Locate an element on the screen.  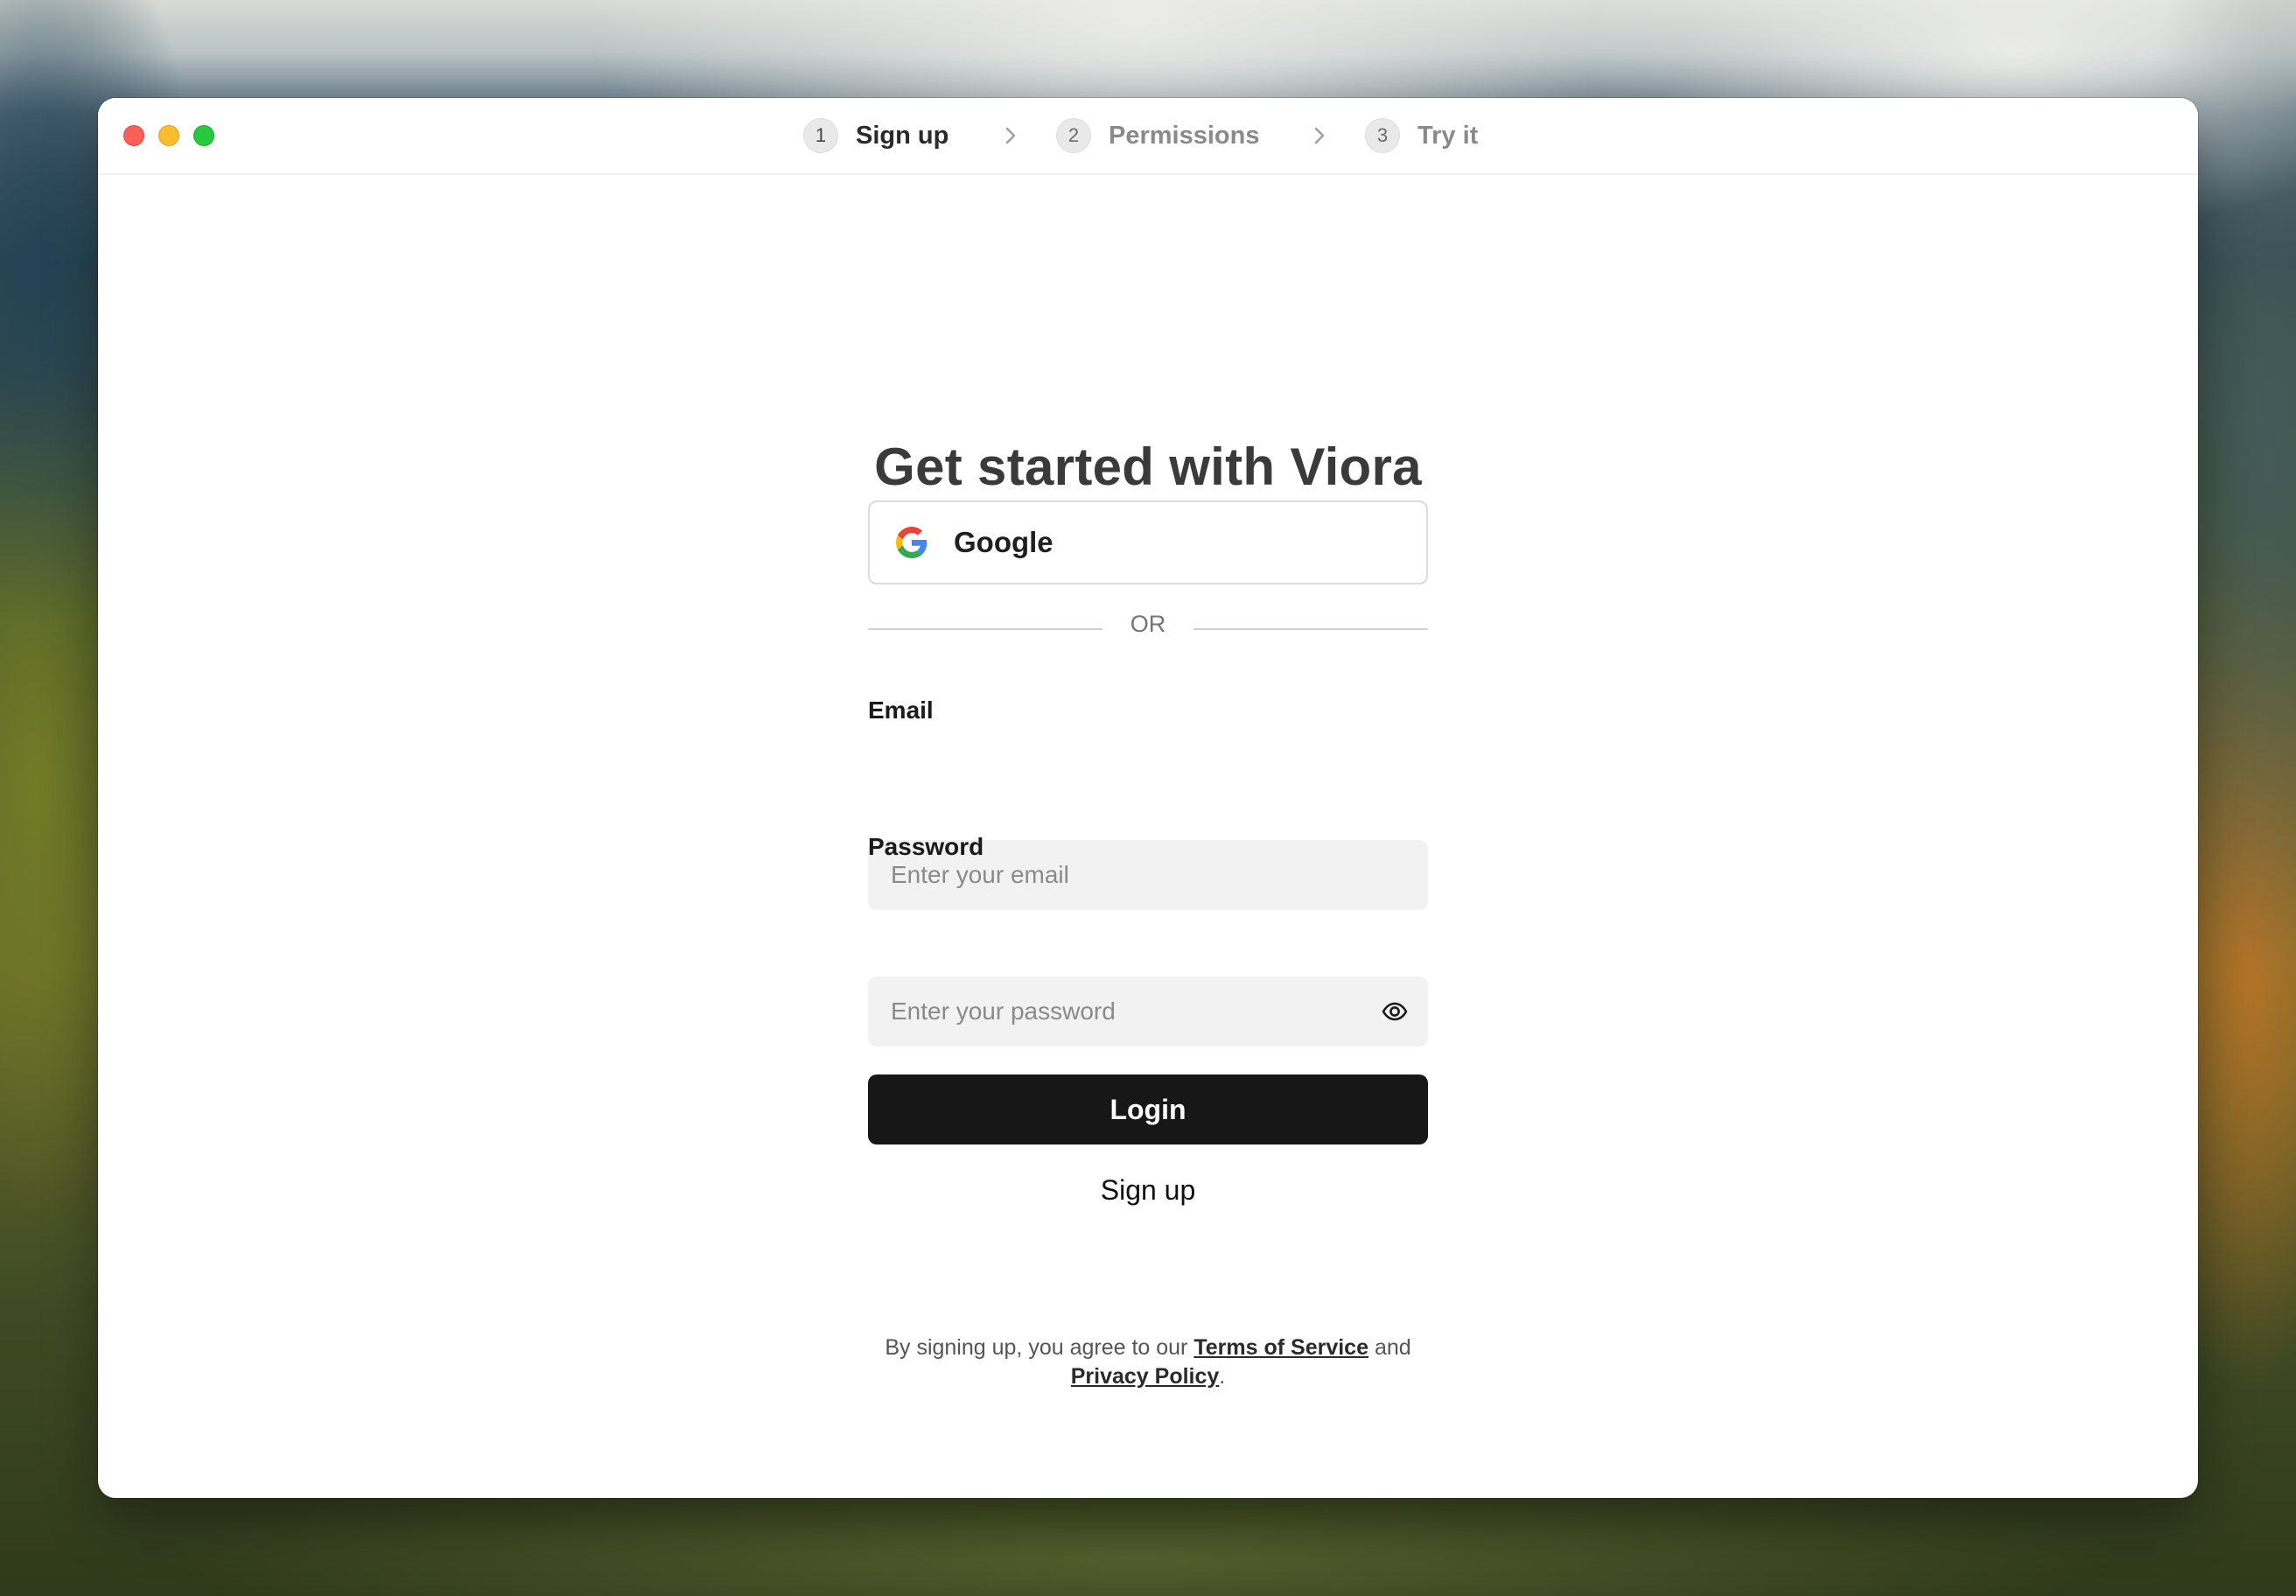
step-number: 1 is located at coordinates (820, 135).